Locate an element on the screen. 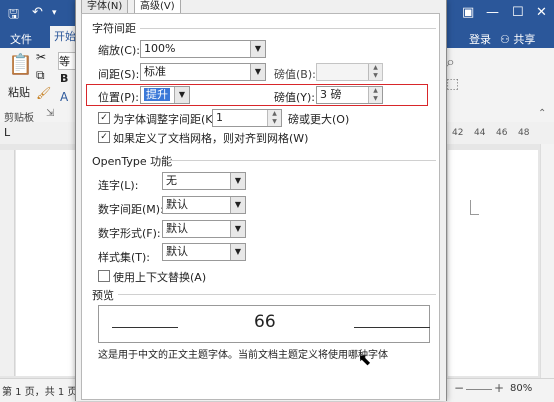 Image resolution: width=554 pixels, height=402 pixels. undo-dropdown-icon: ▾ is located at coordinates (54, 13).